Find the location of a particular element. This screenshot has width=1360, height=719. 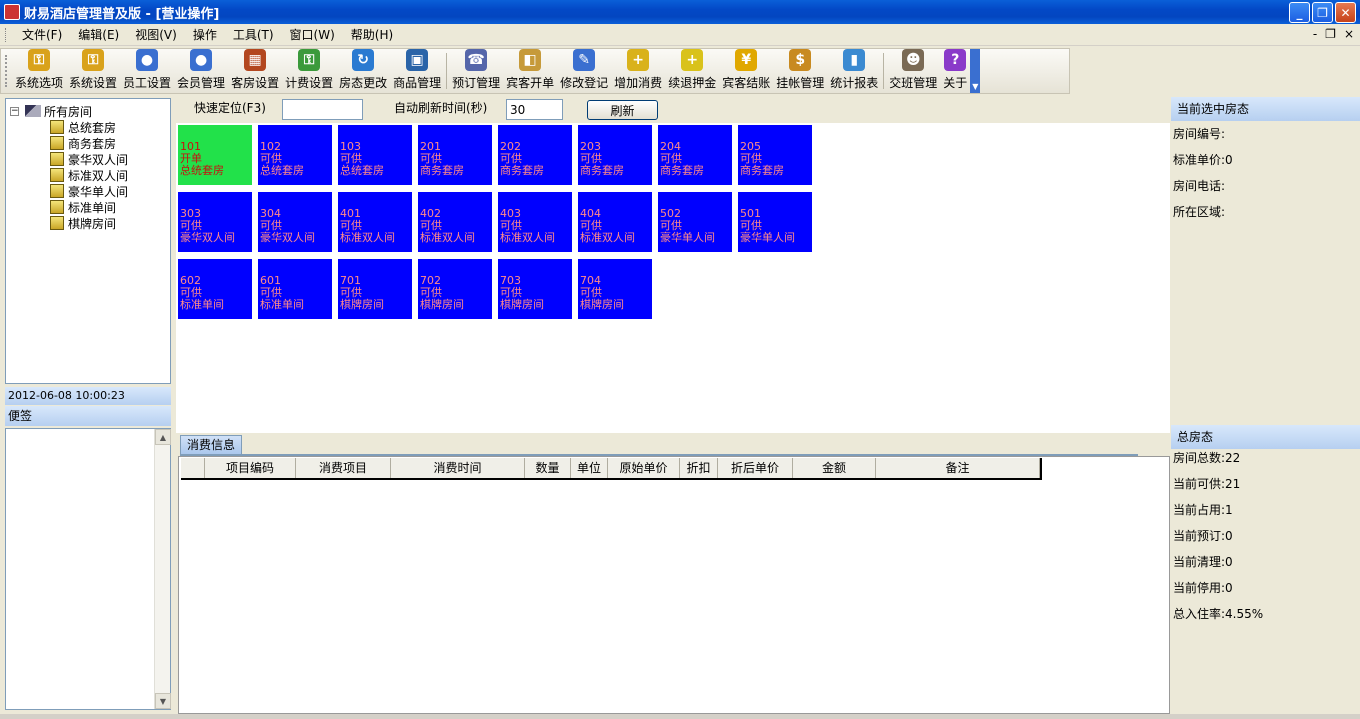

datetime-display: 2012-06-08 10:00:23 is located at coordinates (88, 396).